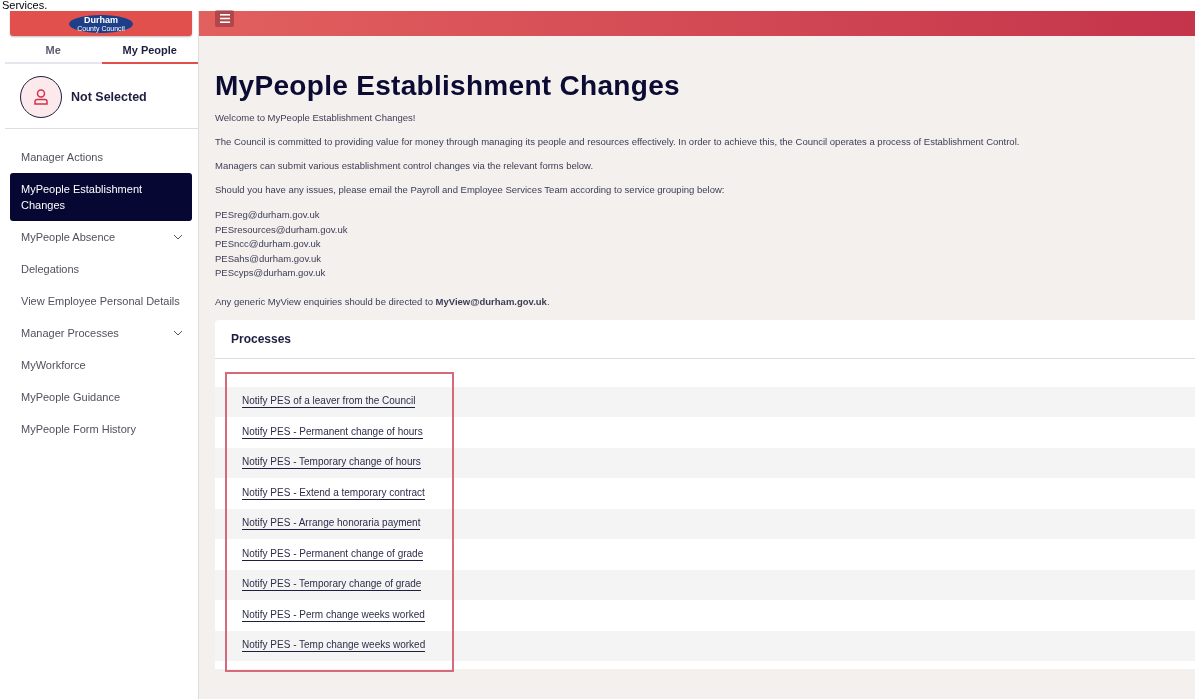 This screenshot has width=1195, height=699. I want to click on process-link: Notify PES - Permanent change of hours, so click(332, 432).